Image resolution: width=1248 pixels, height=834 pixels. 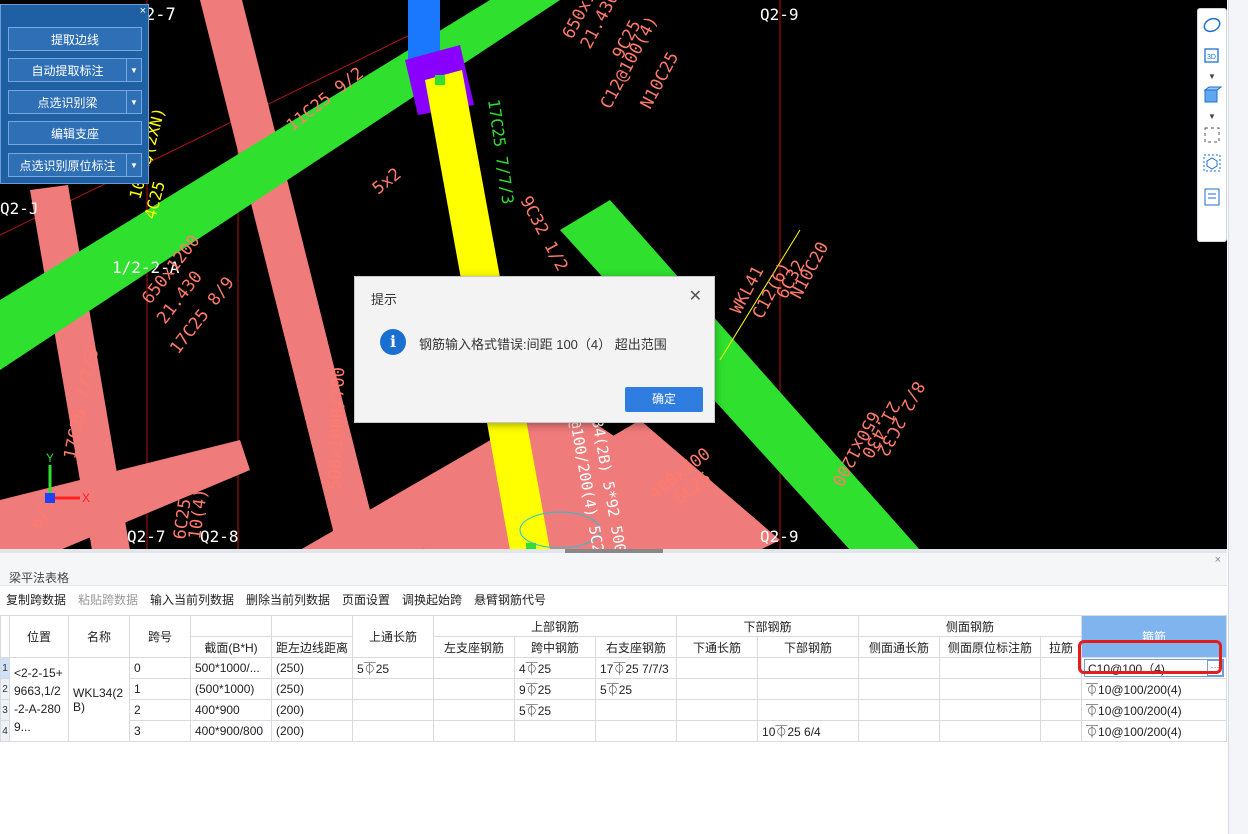 What do you see at coordinates (366, 599) in the screenshot?
I see `page-setup-button: 页面设置` at bounding box center [366, 599].